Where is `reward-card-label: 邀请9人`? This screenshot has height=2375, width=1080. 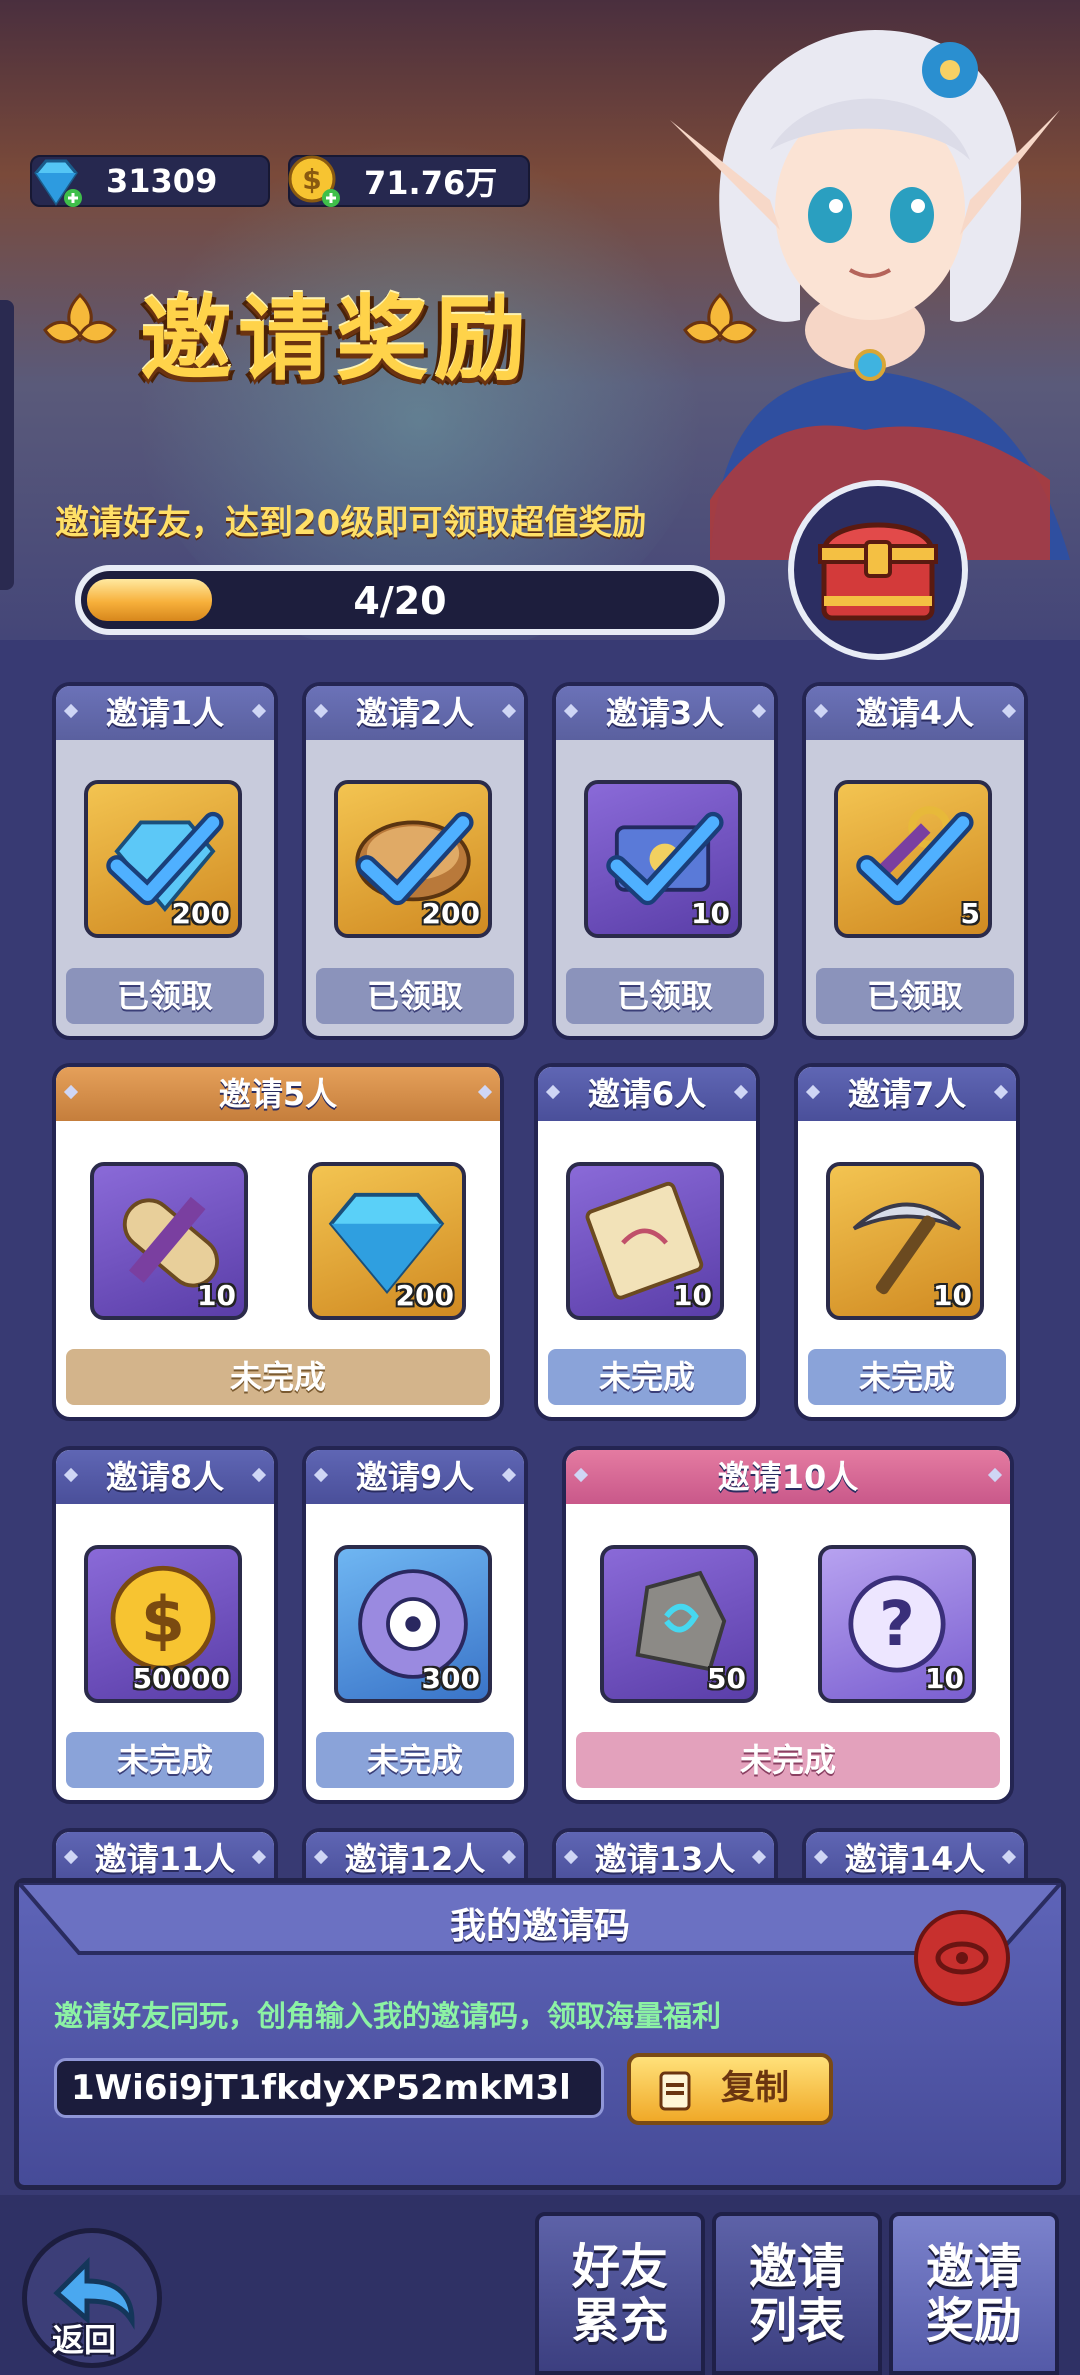
reward-card-label: 邀请9人 is located at coordinates (415, 1477).